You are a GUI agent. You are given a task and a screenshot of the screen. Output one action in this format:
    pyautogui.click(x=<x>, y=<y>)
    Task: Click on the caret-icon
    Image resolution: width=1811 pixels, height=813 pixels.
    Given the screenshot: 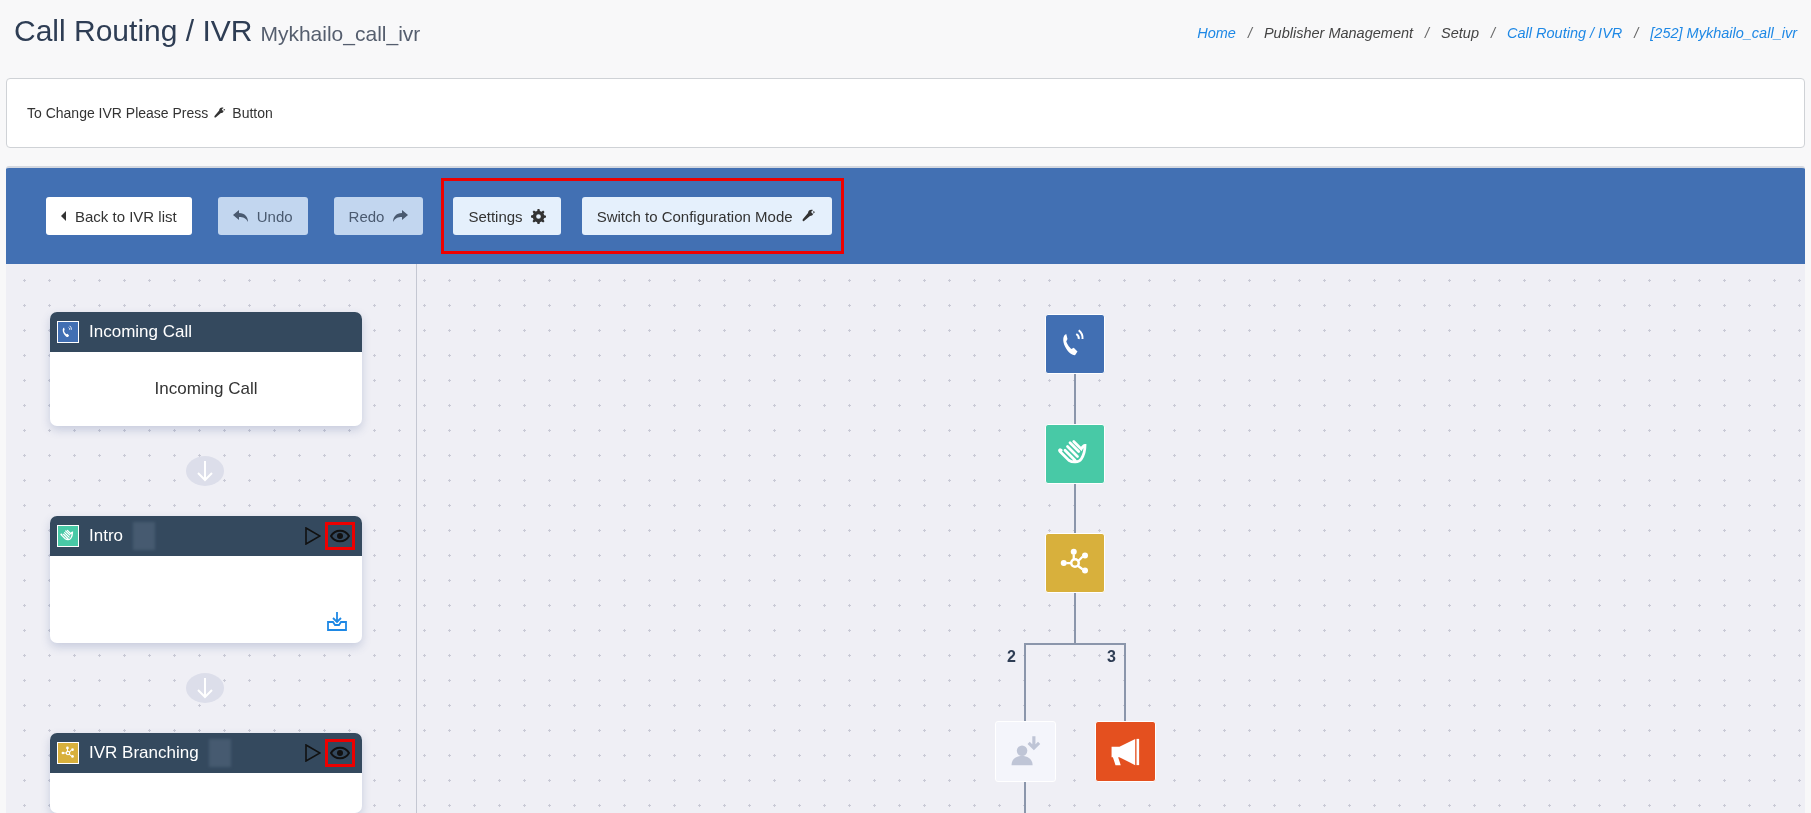 What is the action you would take?
    pyautogui.click(x=64, y=216)
    